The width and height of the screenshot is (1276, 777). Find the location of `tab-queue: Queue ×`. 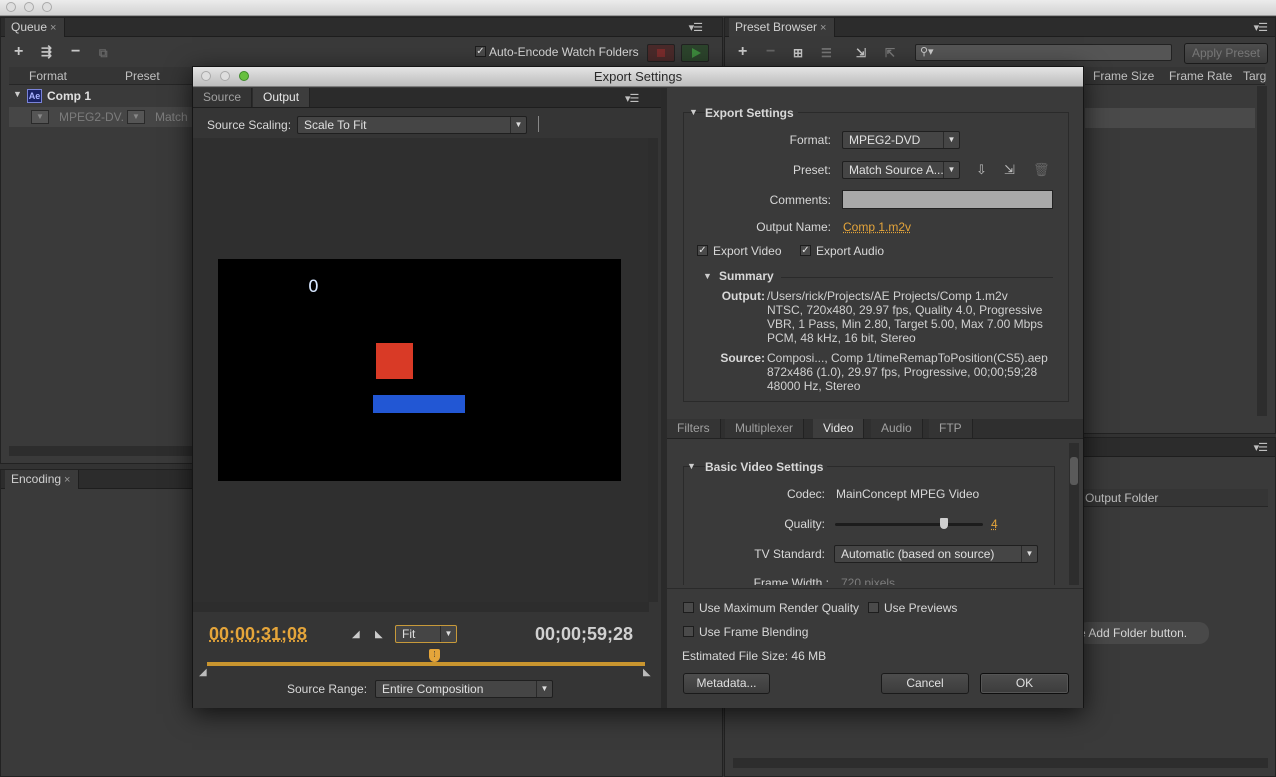

tab-queue: Queue × is located at coordinates (35, 27).